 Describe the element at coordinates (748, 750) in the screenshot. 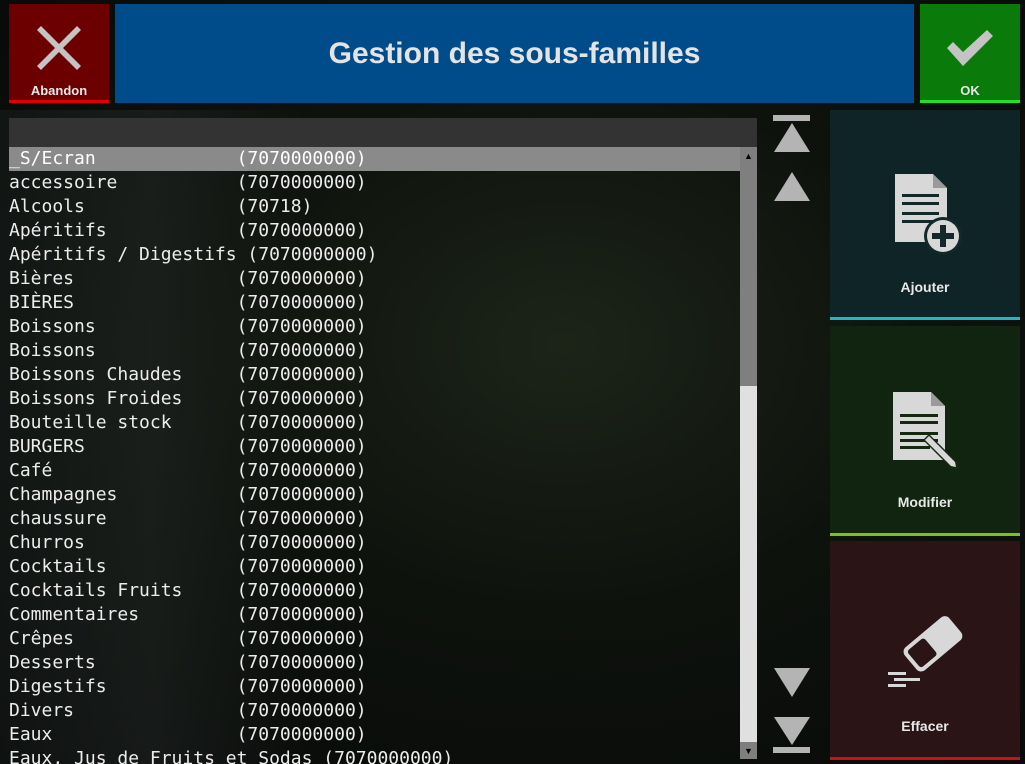

I see `scroll-down-arrow-icon: ▼` at that location.